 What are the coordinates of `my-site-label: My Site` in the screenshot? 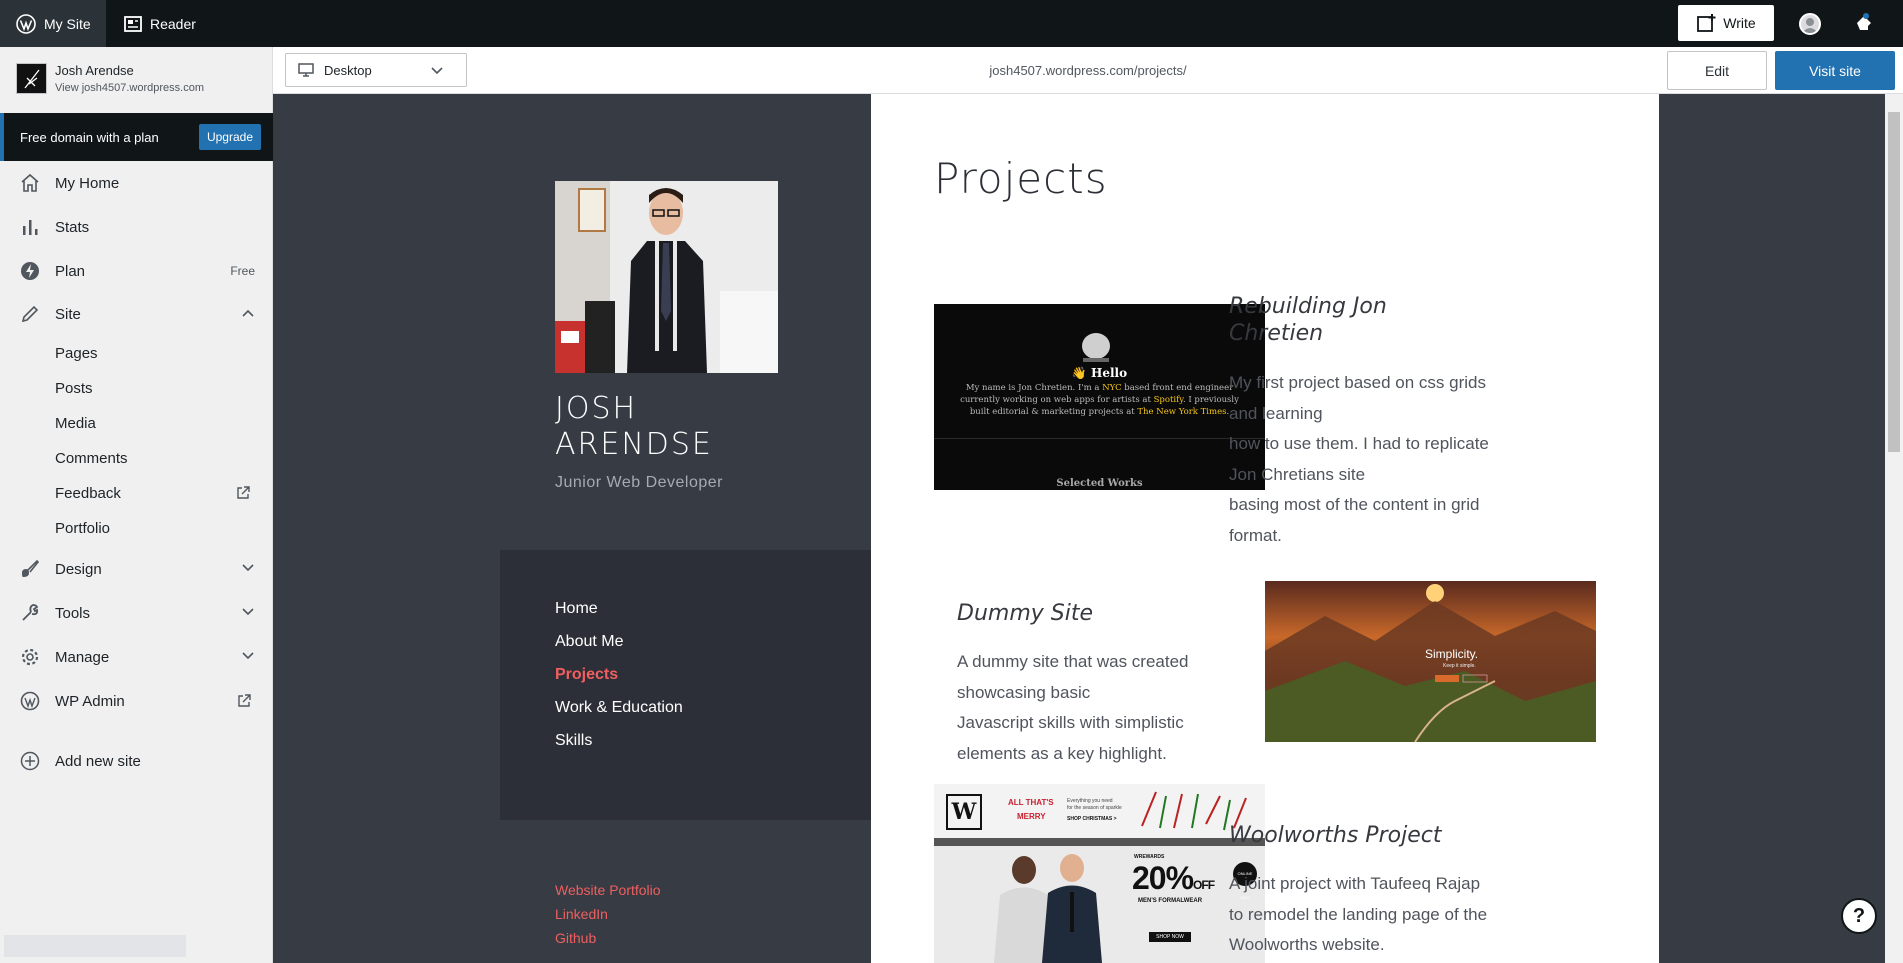 It's located at (67, 23).